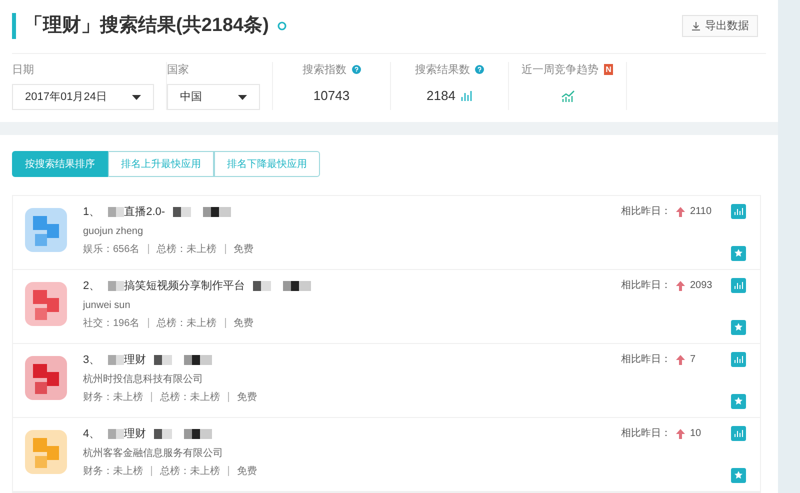 Image resolution: width=800 pixels, height=493 pixels. I want to click on developer-name: guojun zheng, so click(113, 231).